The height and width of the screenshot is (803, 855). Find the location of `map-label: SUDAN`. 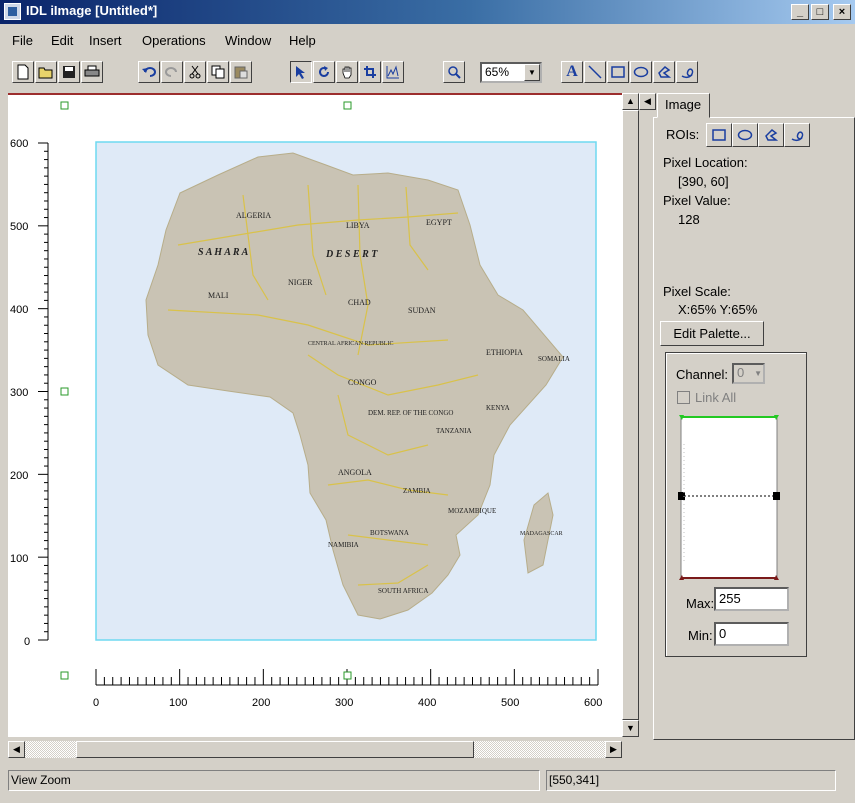

map-label: SUDAN is located at coordinates (422, 310).